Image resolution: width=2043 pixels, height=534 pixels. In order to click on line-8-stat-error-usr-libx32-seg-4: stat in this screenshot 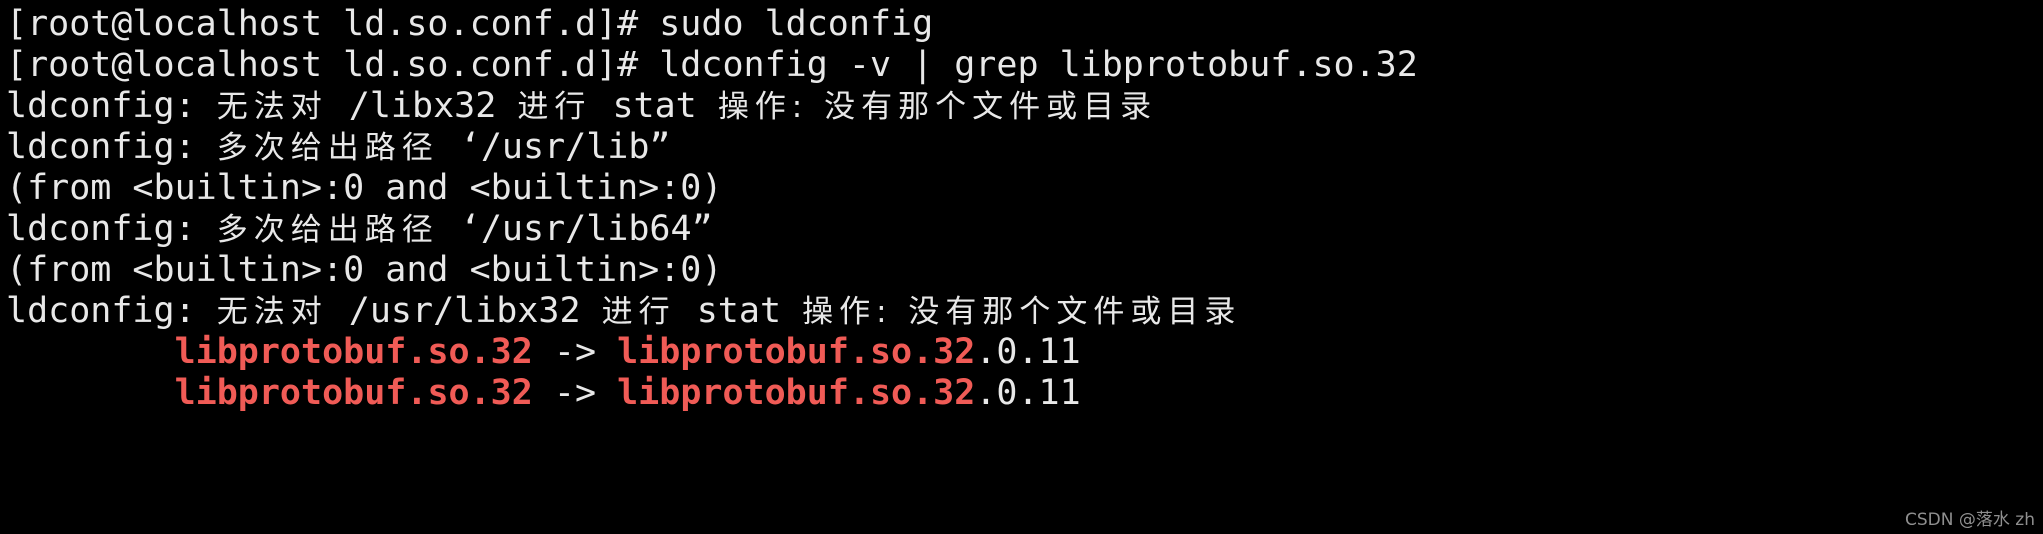, I will do `click(739, 311)`.